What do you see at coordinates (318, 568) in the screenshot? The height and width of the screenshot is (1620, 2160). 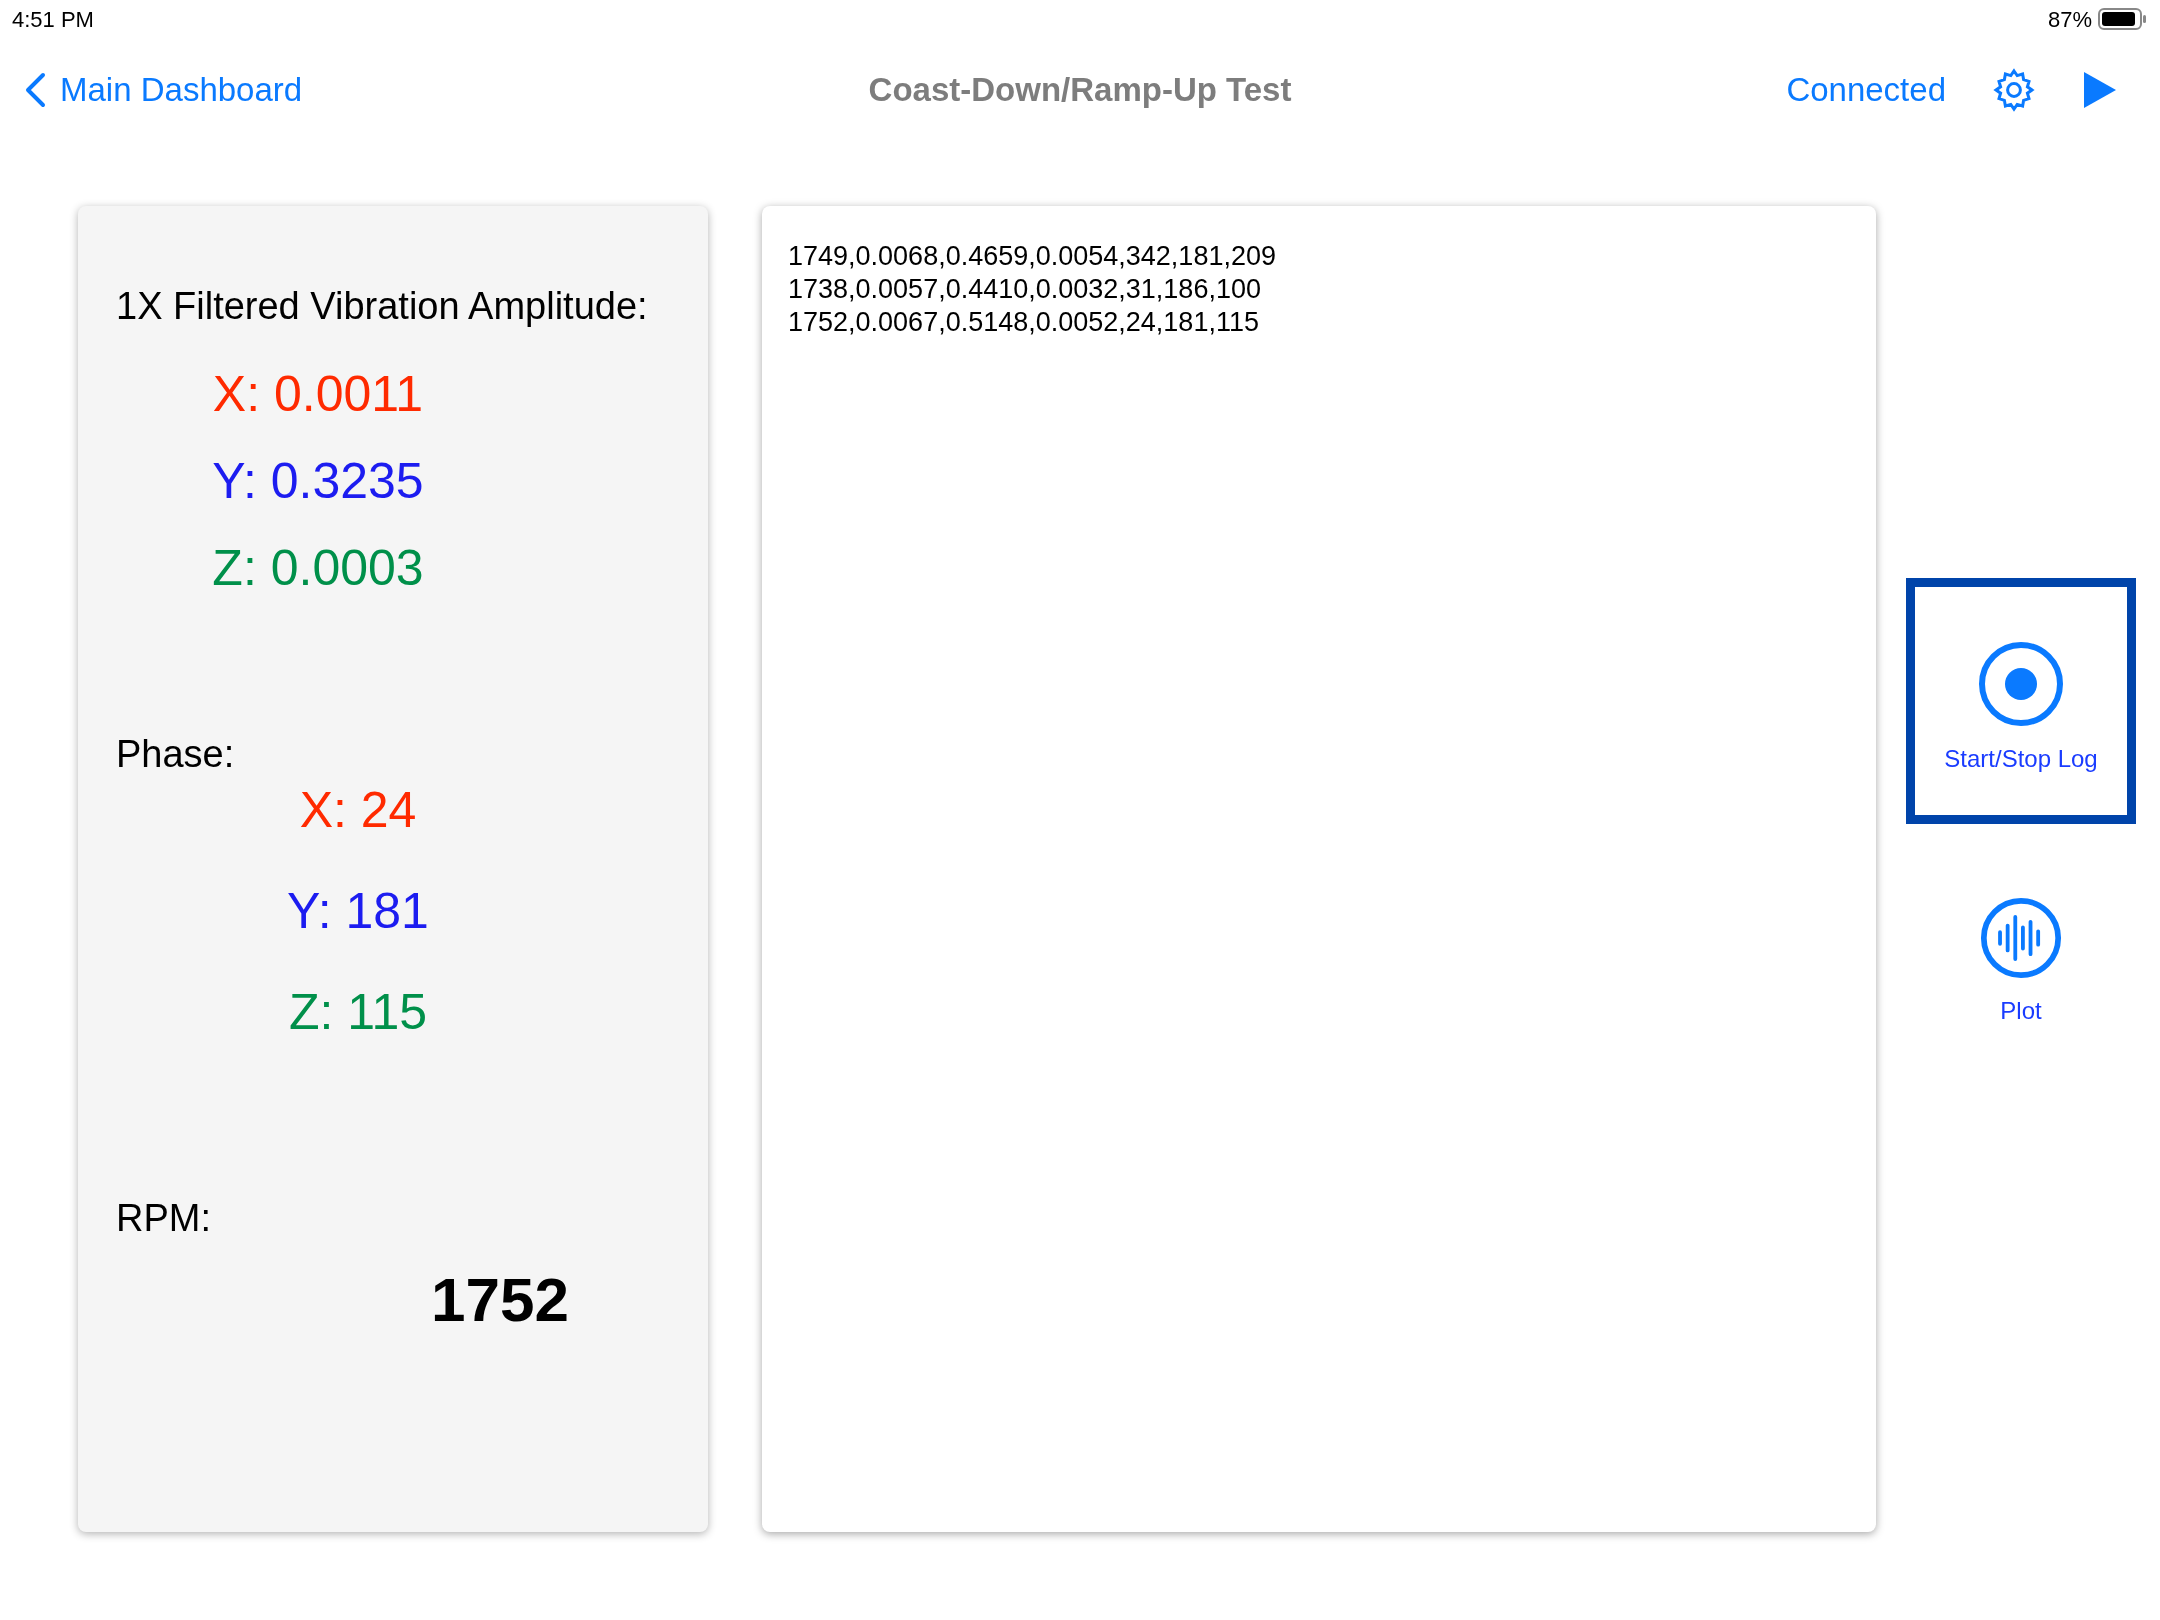 I see `amplitude-value: Z: 0.0003` at bounding box center [318, 568].